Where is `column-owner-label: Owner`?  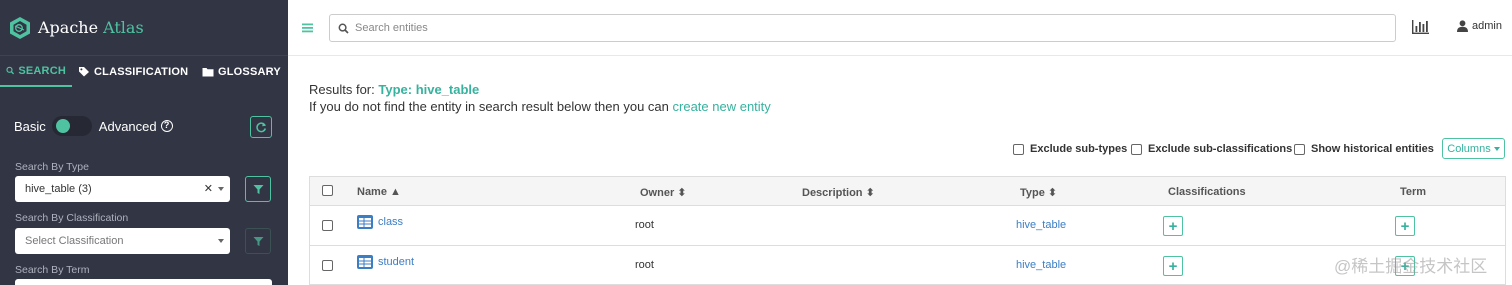
column-owner-label: Owner is located at coordinates (657, 193).